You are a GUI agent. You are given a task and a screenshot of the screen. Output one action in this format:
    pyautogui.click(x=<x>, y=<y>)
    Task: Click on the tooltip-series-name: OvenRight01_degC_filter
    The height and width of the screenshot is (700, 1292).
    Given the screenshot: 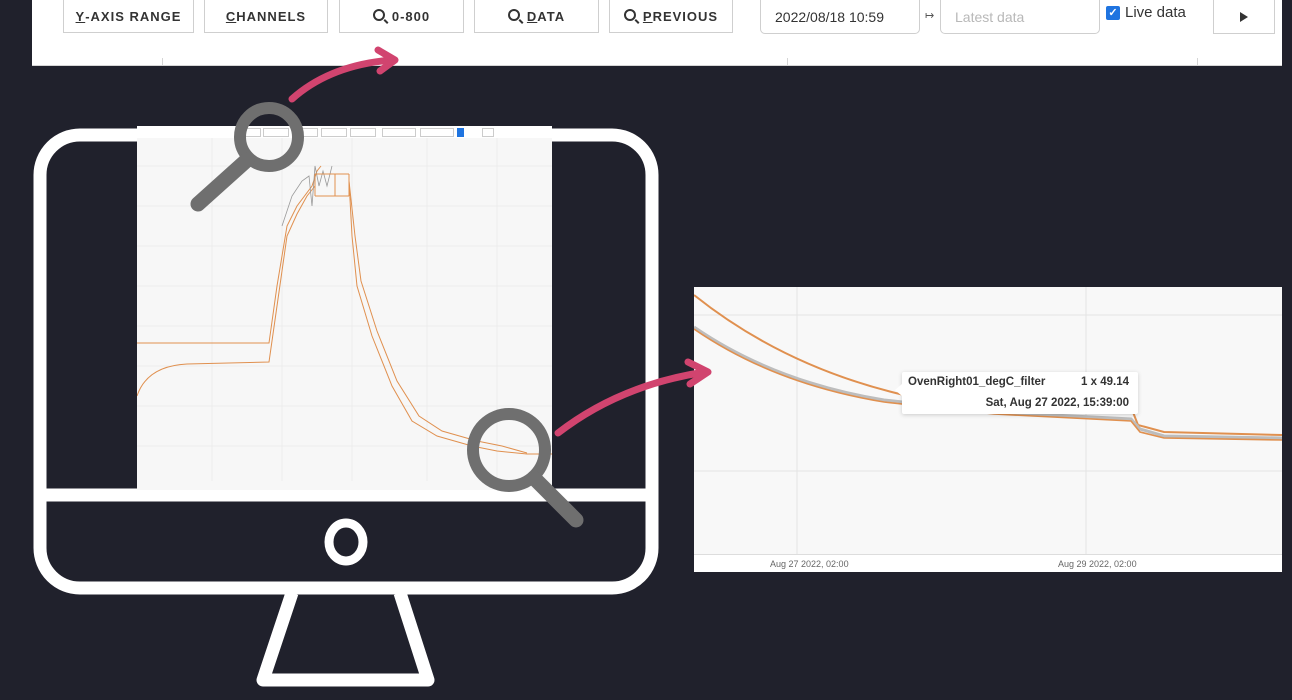 What is the action you would take?
    pyautogui.click(x=977, y=382)
    